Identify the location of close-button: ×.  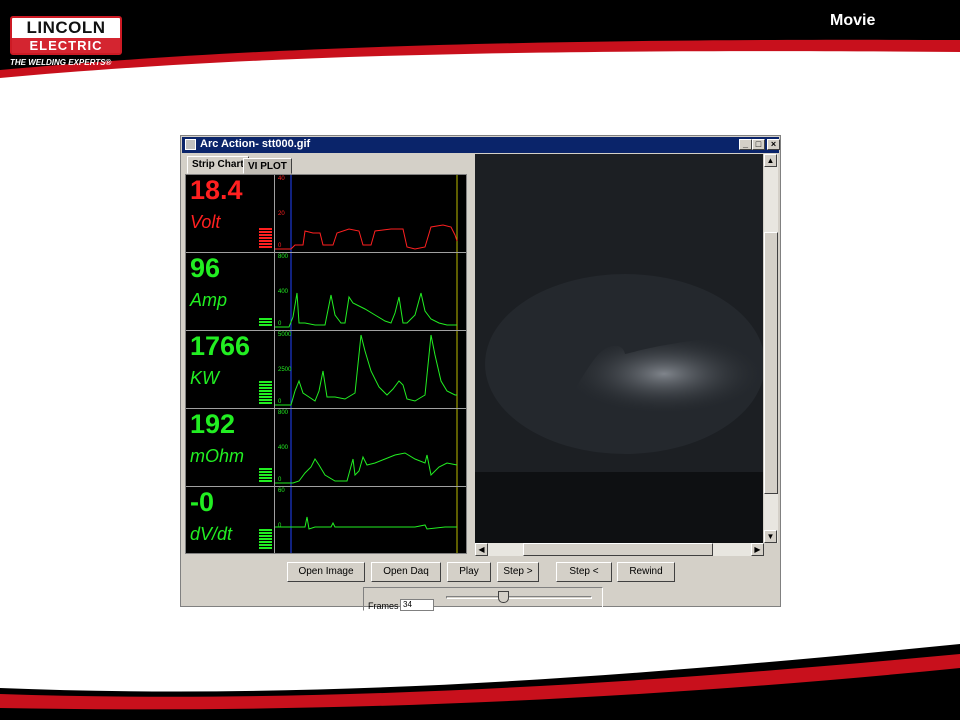
(773, 144).